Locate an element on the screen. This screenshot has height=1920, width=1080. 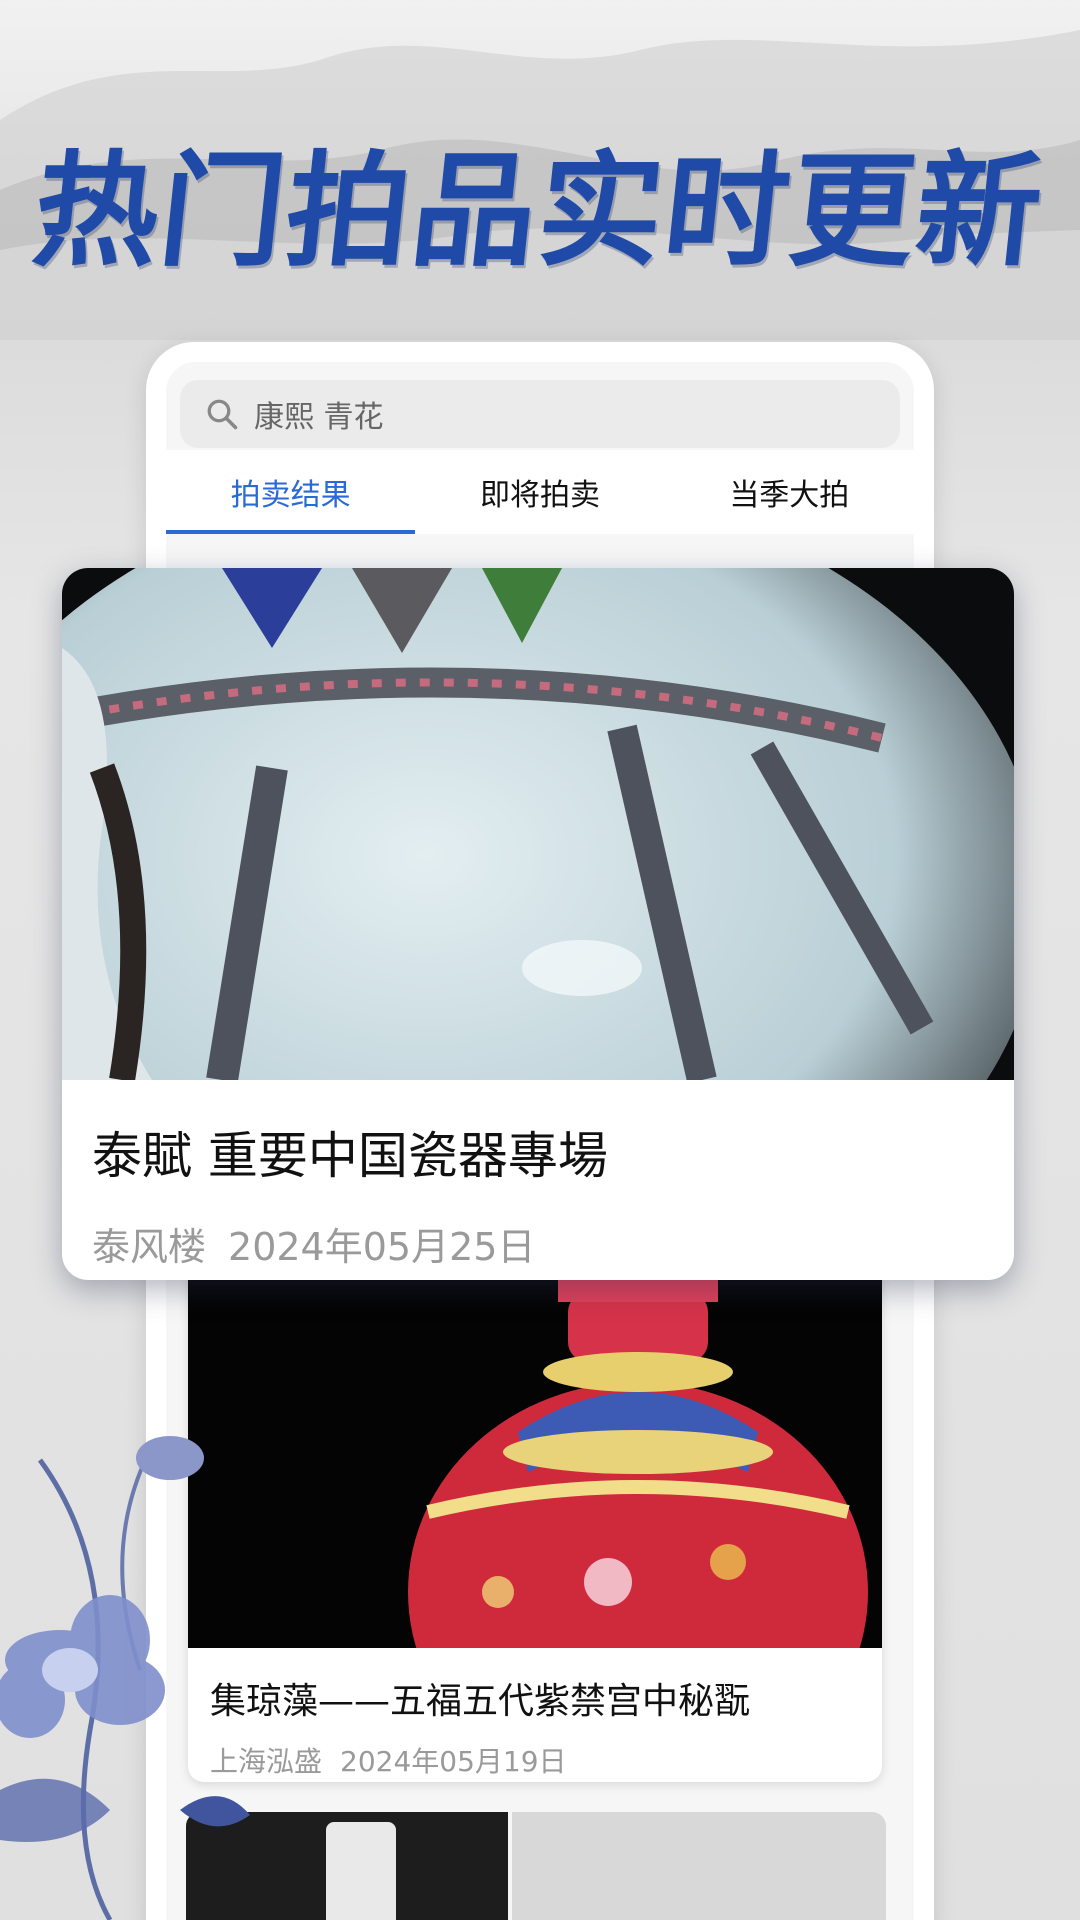
tab-bar: 拍卖结果 即将拍卖 当季大拍 is located at coordinates (540, 492).